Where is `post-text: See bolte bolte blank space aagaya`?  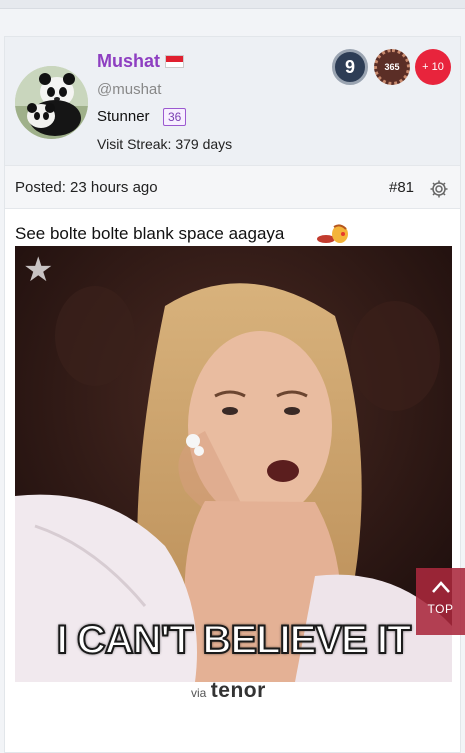
post-text: See bolte bolte blank space aagaya is located at coordinates (150, 233).